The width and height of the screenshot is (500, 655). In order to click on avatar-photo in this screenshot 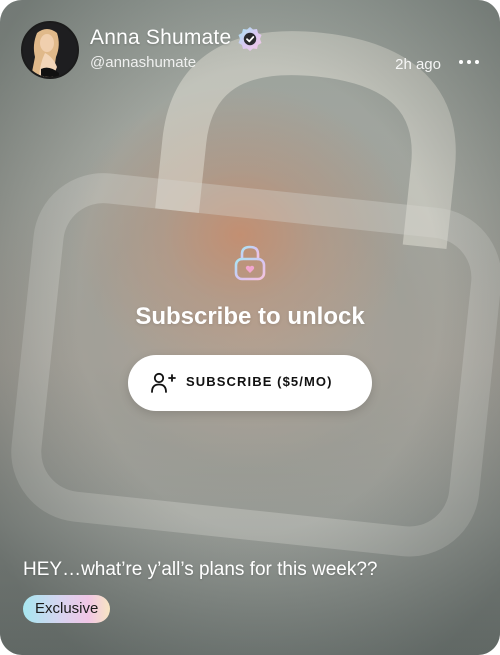, I will do `click(50, 50)`.